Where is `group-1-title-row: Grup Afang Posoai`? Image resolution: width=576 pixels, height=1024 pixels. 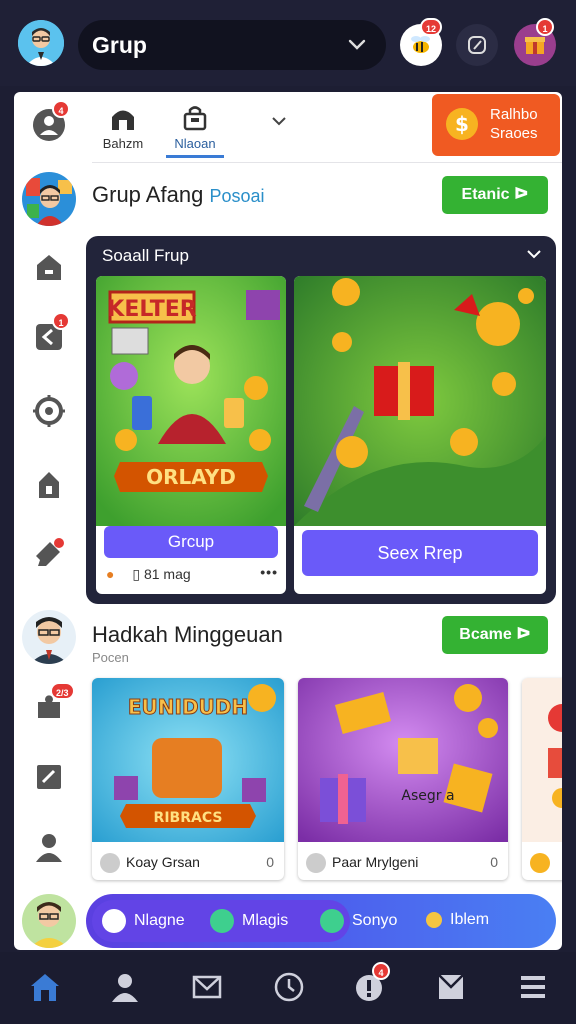
group-1-title-row: Grup Afang Posoai is located at coordinates (178, 195).